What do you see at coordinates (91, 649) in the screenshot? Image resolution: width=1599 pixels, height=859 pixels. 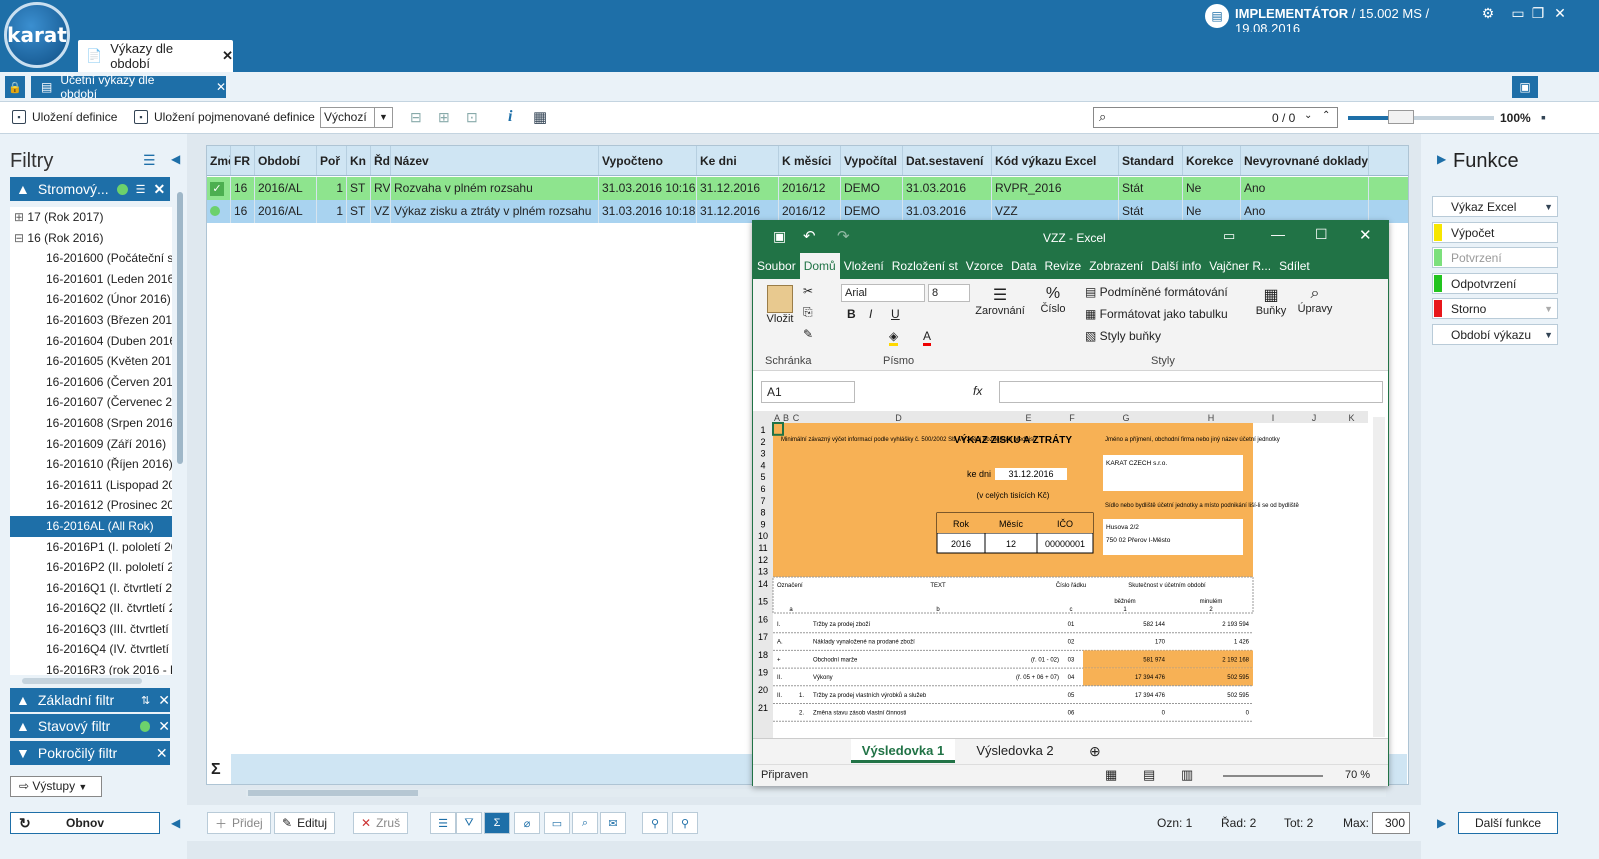 I see `tree-item: 16-2016Q4 (IV. čtvrtletí` at bounding box center [91, 649].